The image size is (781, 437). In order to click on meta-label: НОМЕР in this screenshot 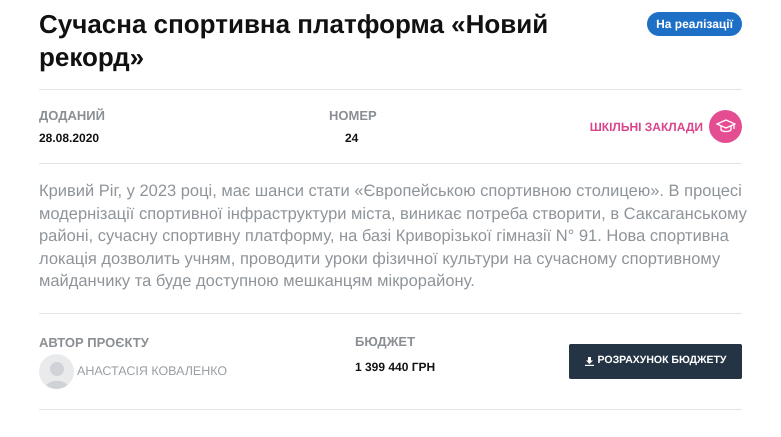, I will do `click(353, 116)`.